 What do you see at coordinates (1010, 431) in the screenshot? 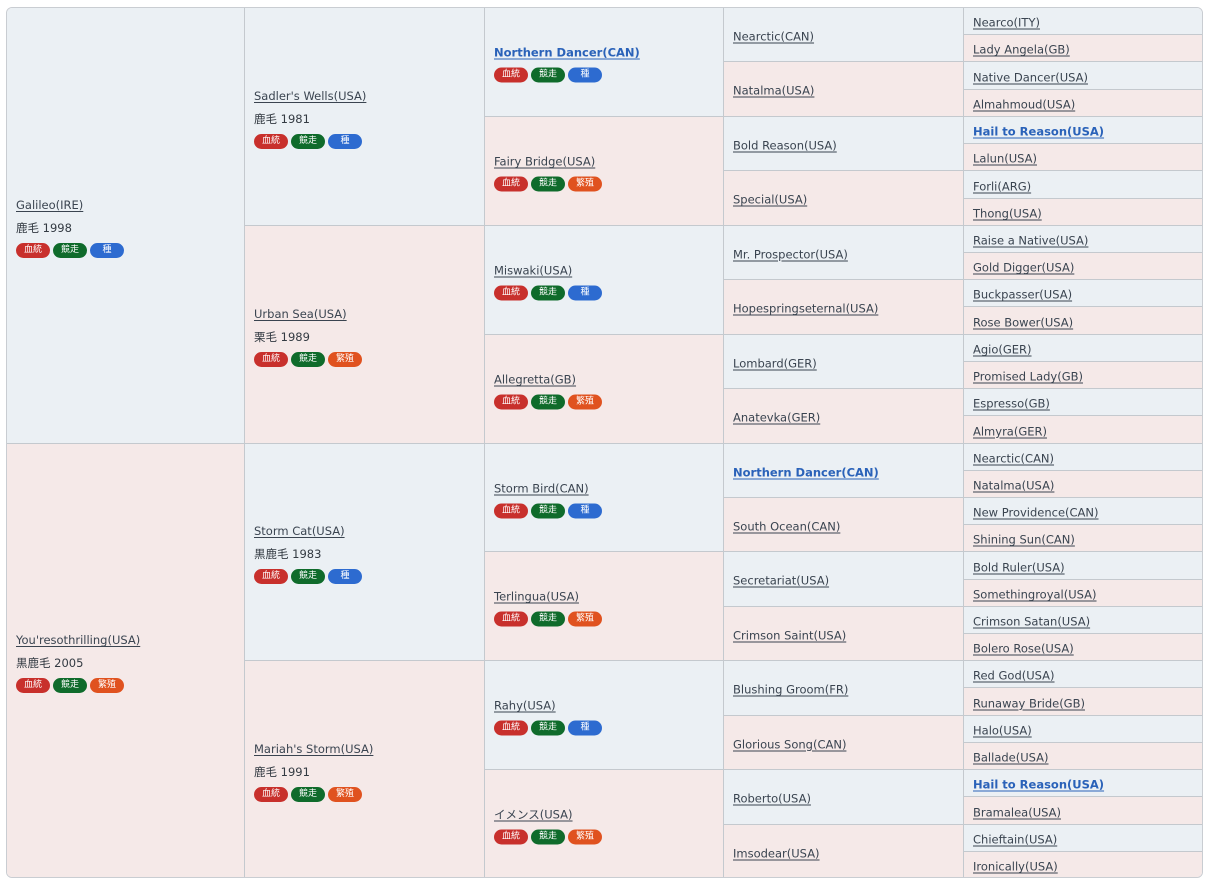
I see `horse-name-link: Almyra(GER)` at bounding box center [1010, 431].